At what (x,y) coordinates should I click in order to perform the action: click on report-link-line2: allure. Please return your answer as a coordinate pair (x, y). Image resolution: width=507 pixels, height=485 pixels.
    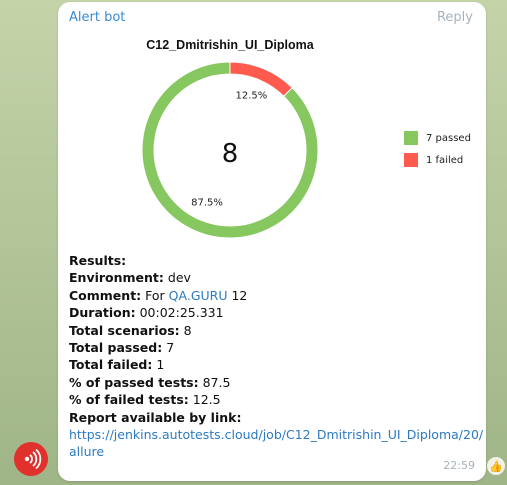
    Looking at the image, I should click on (86, 451).